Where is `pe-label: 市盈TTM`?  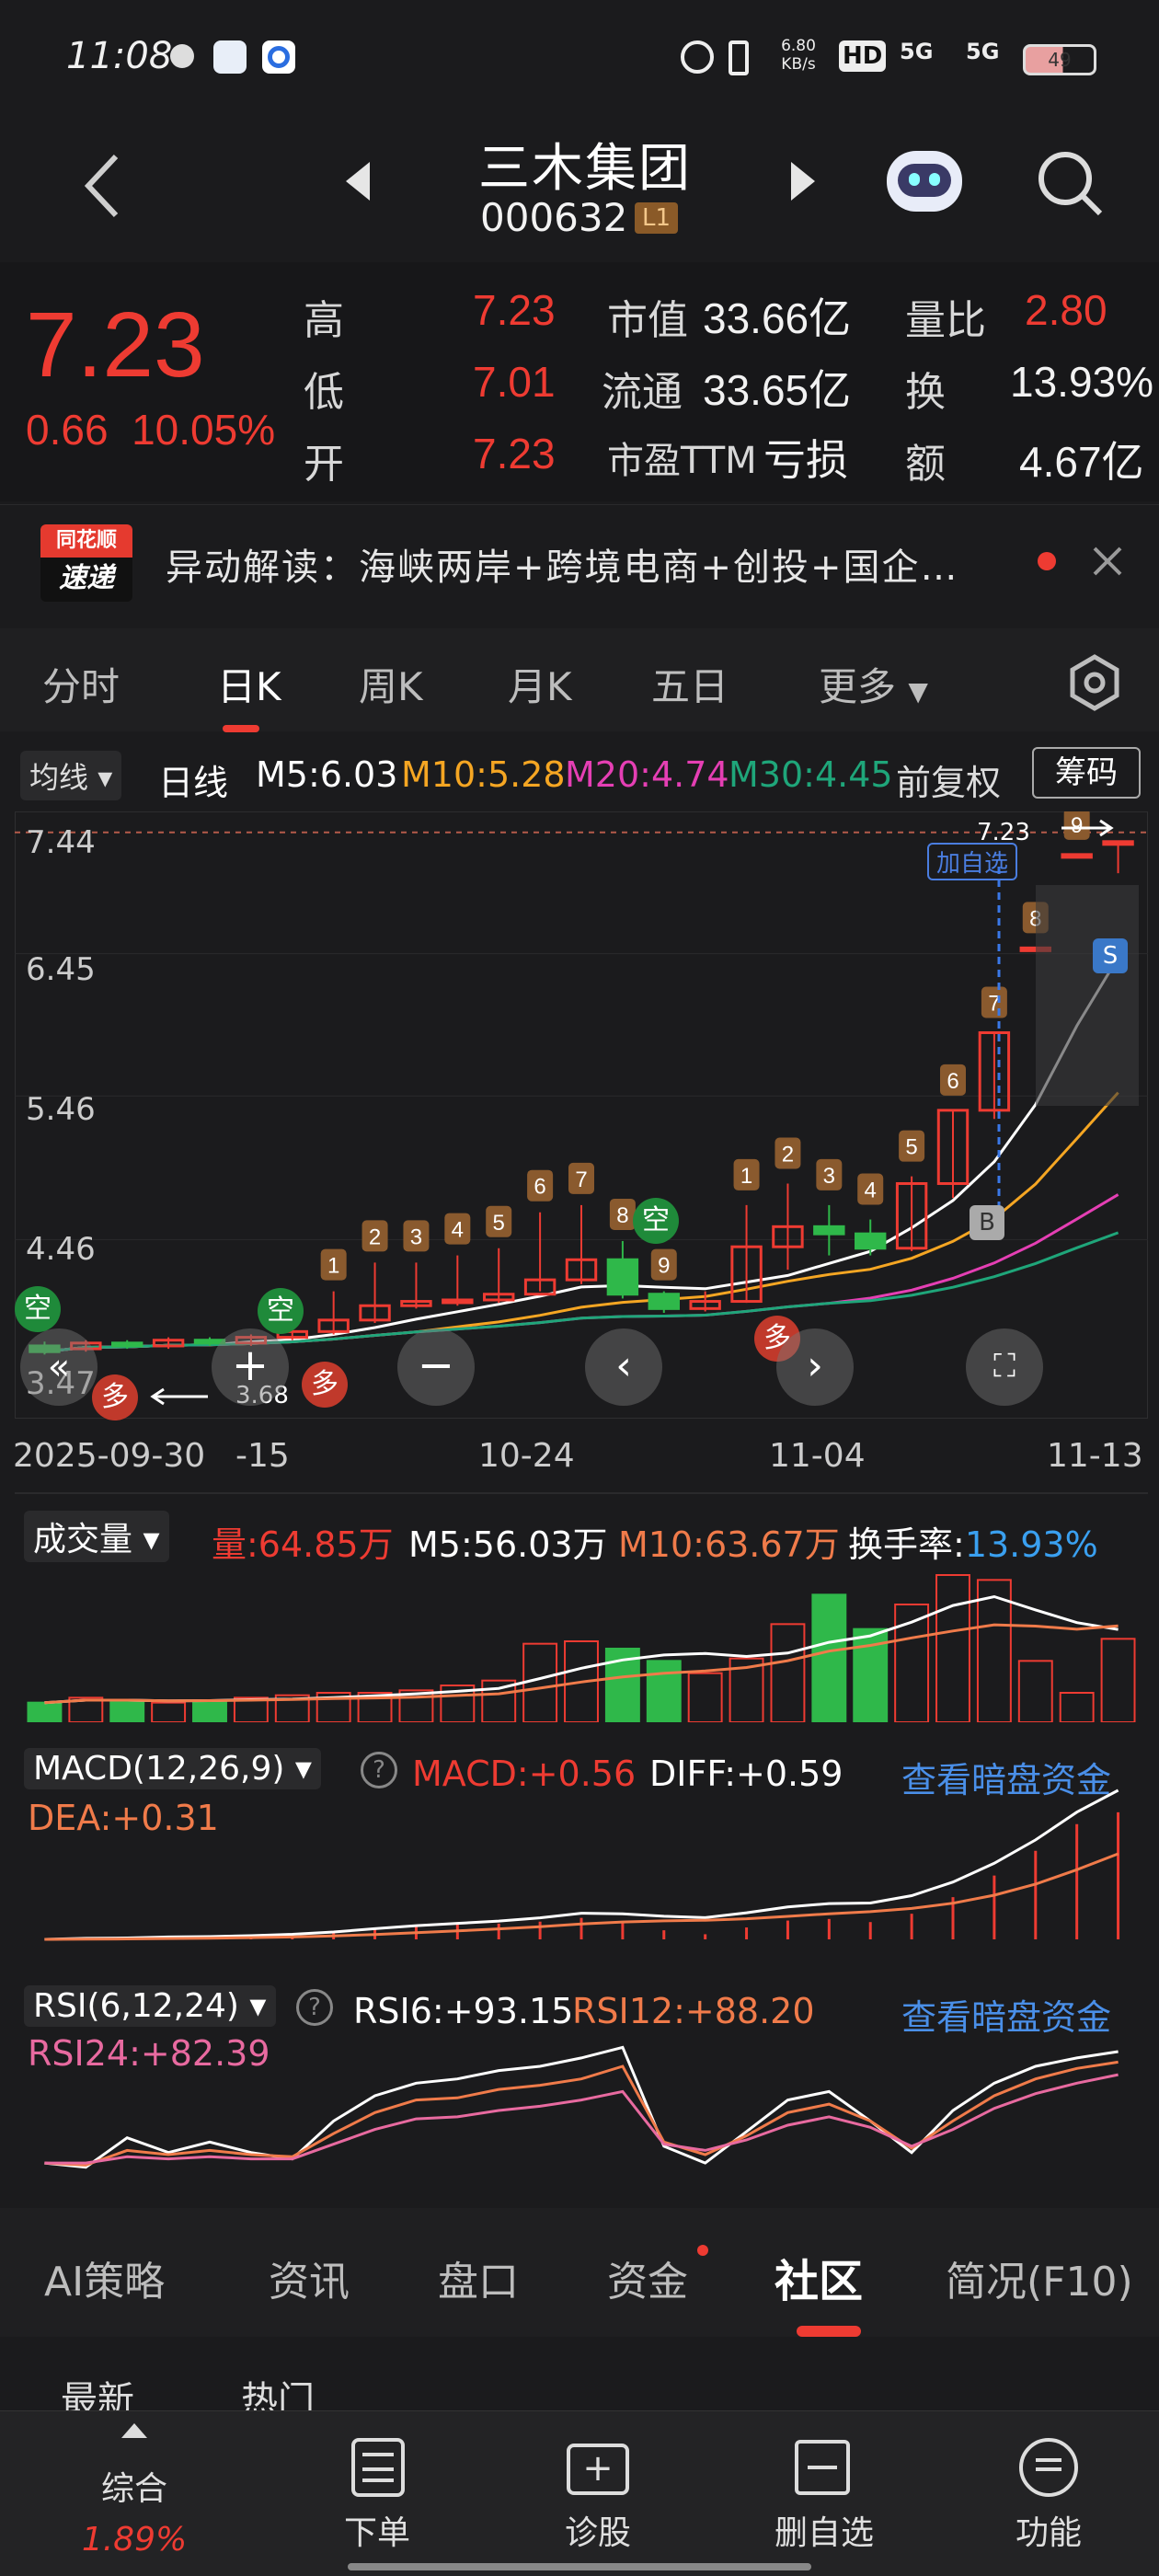 pe-label: 市盈TTM is located at coordinates (682, 461).